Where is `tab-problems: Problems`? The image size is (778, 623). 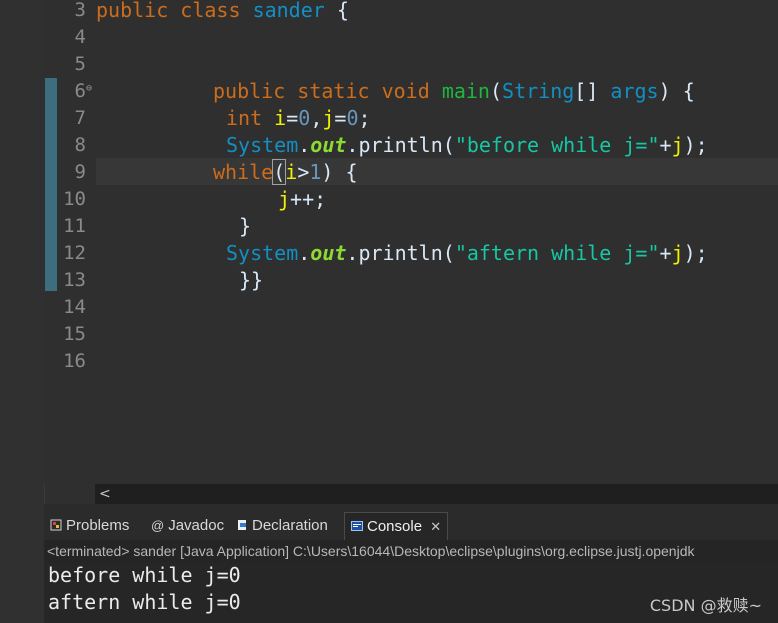 tab-problems: Problems is located at coordinates (89, 526).